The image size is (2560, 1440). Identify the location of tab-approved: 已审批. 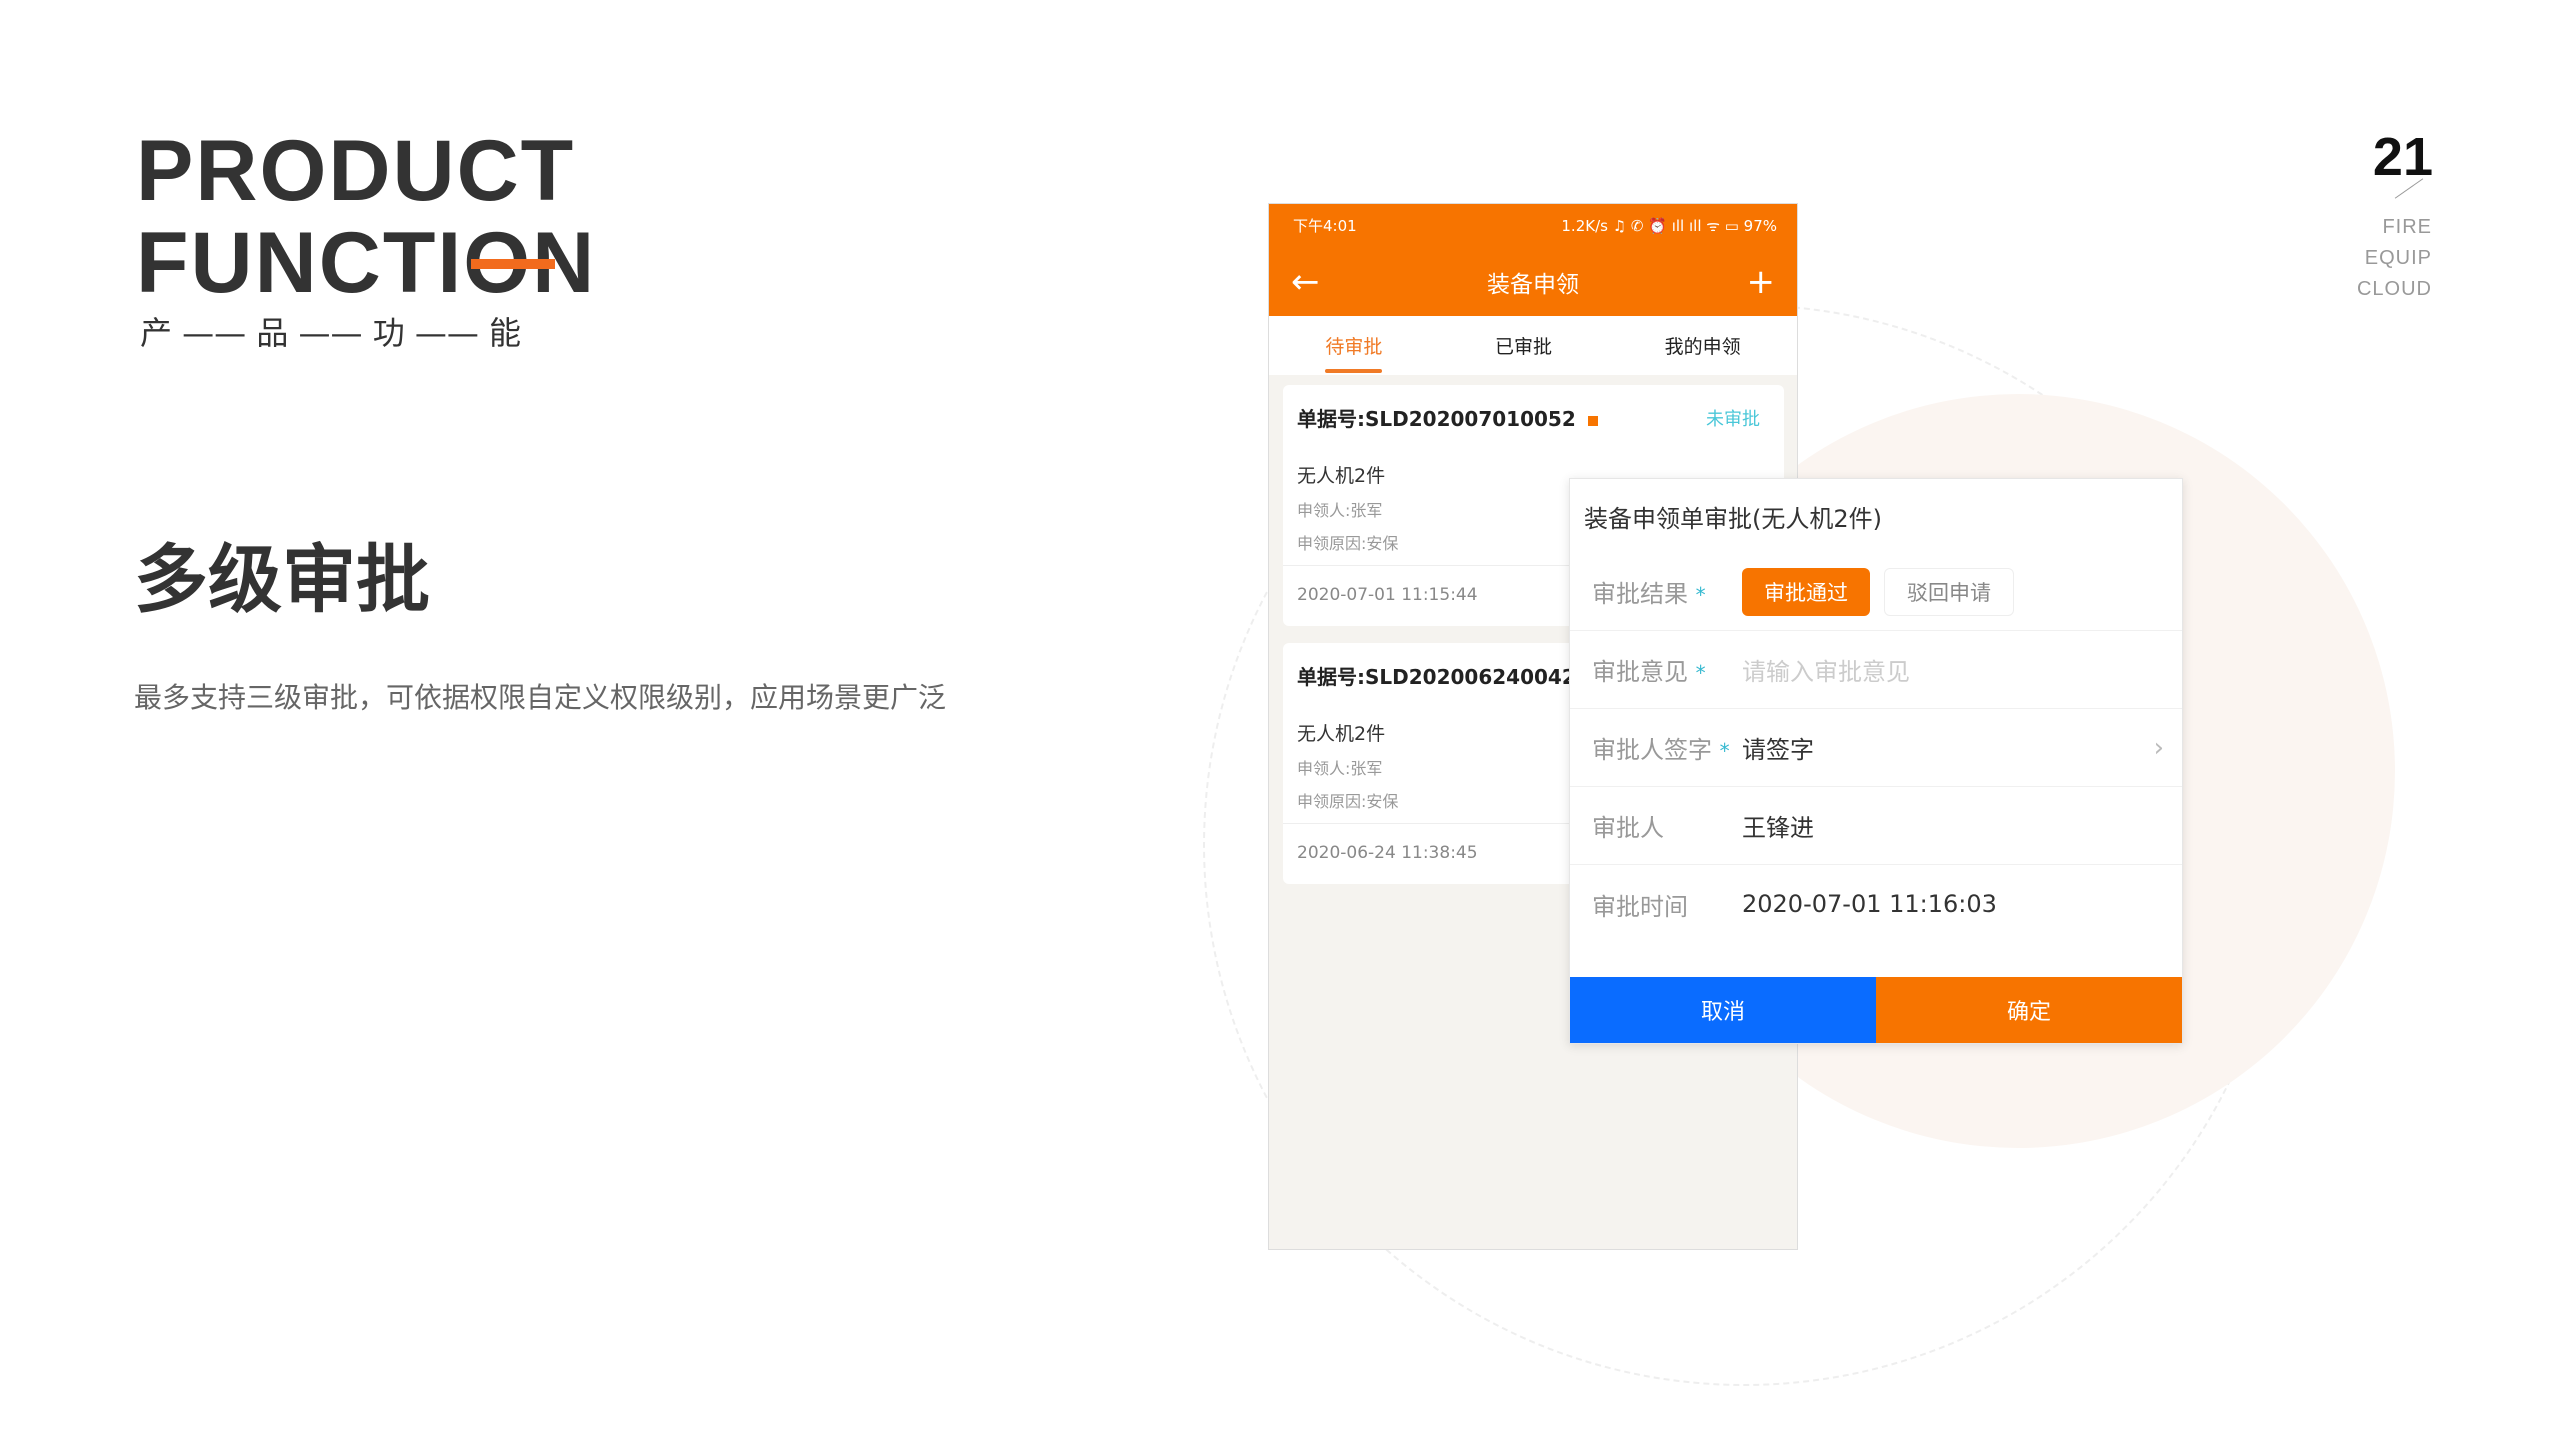
(1523, 345).